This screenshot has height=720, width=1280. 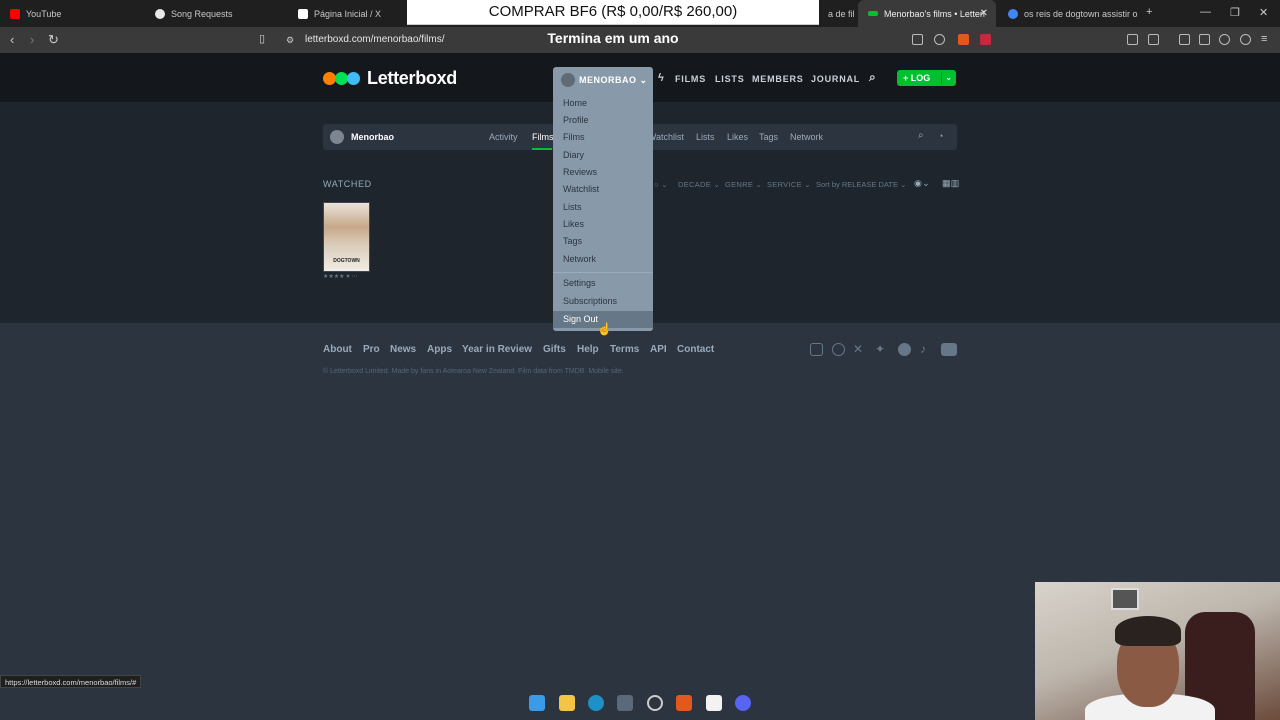 I want to click on tab-lists: Lists, so click(x=705, y=137).